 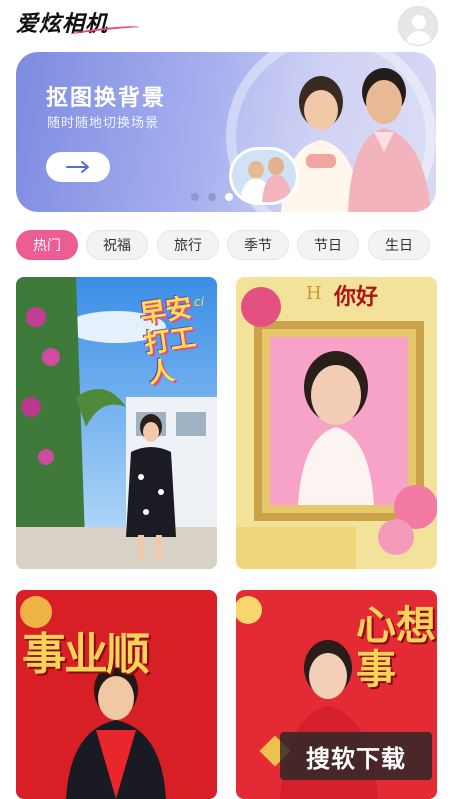 I want to click on arrow-right-icon, so click(x=77, y=167).